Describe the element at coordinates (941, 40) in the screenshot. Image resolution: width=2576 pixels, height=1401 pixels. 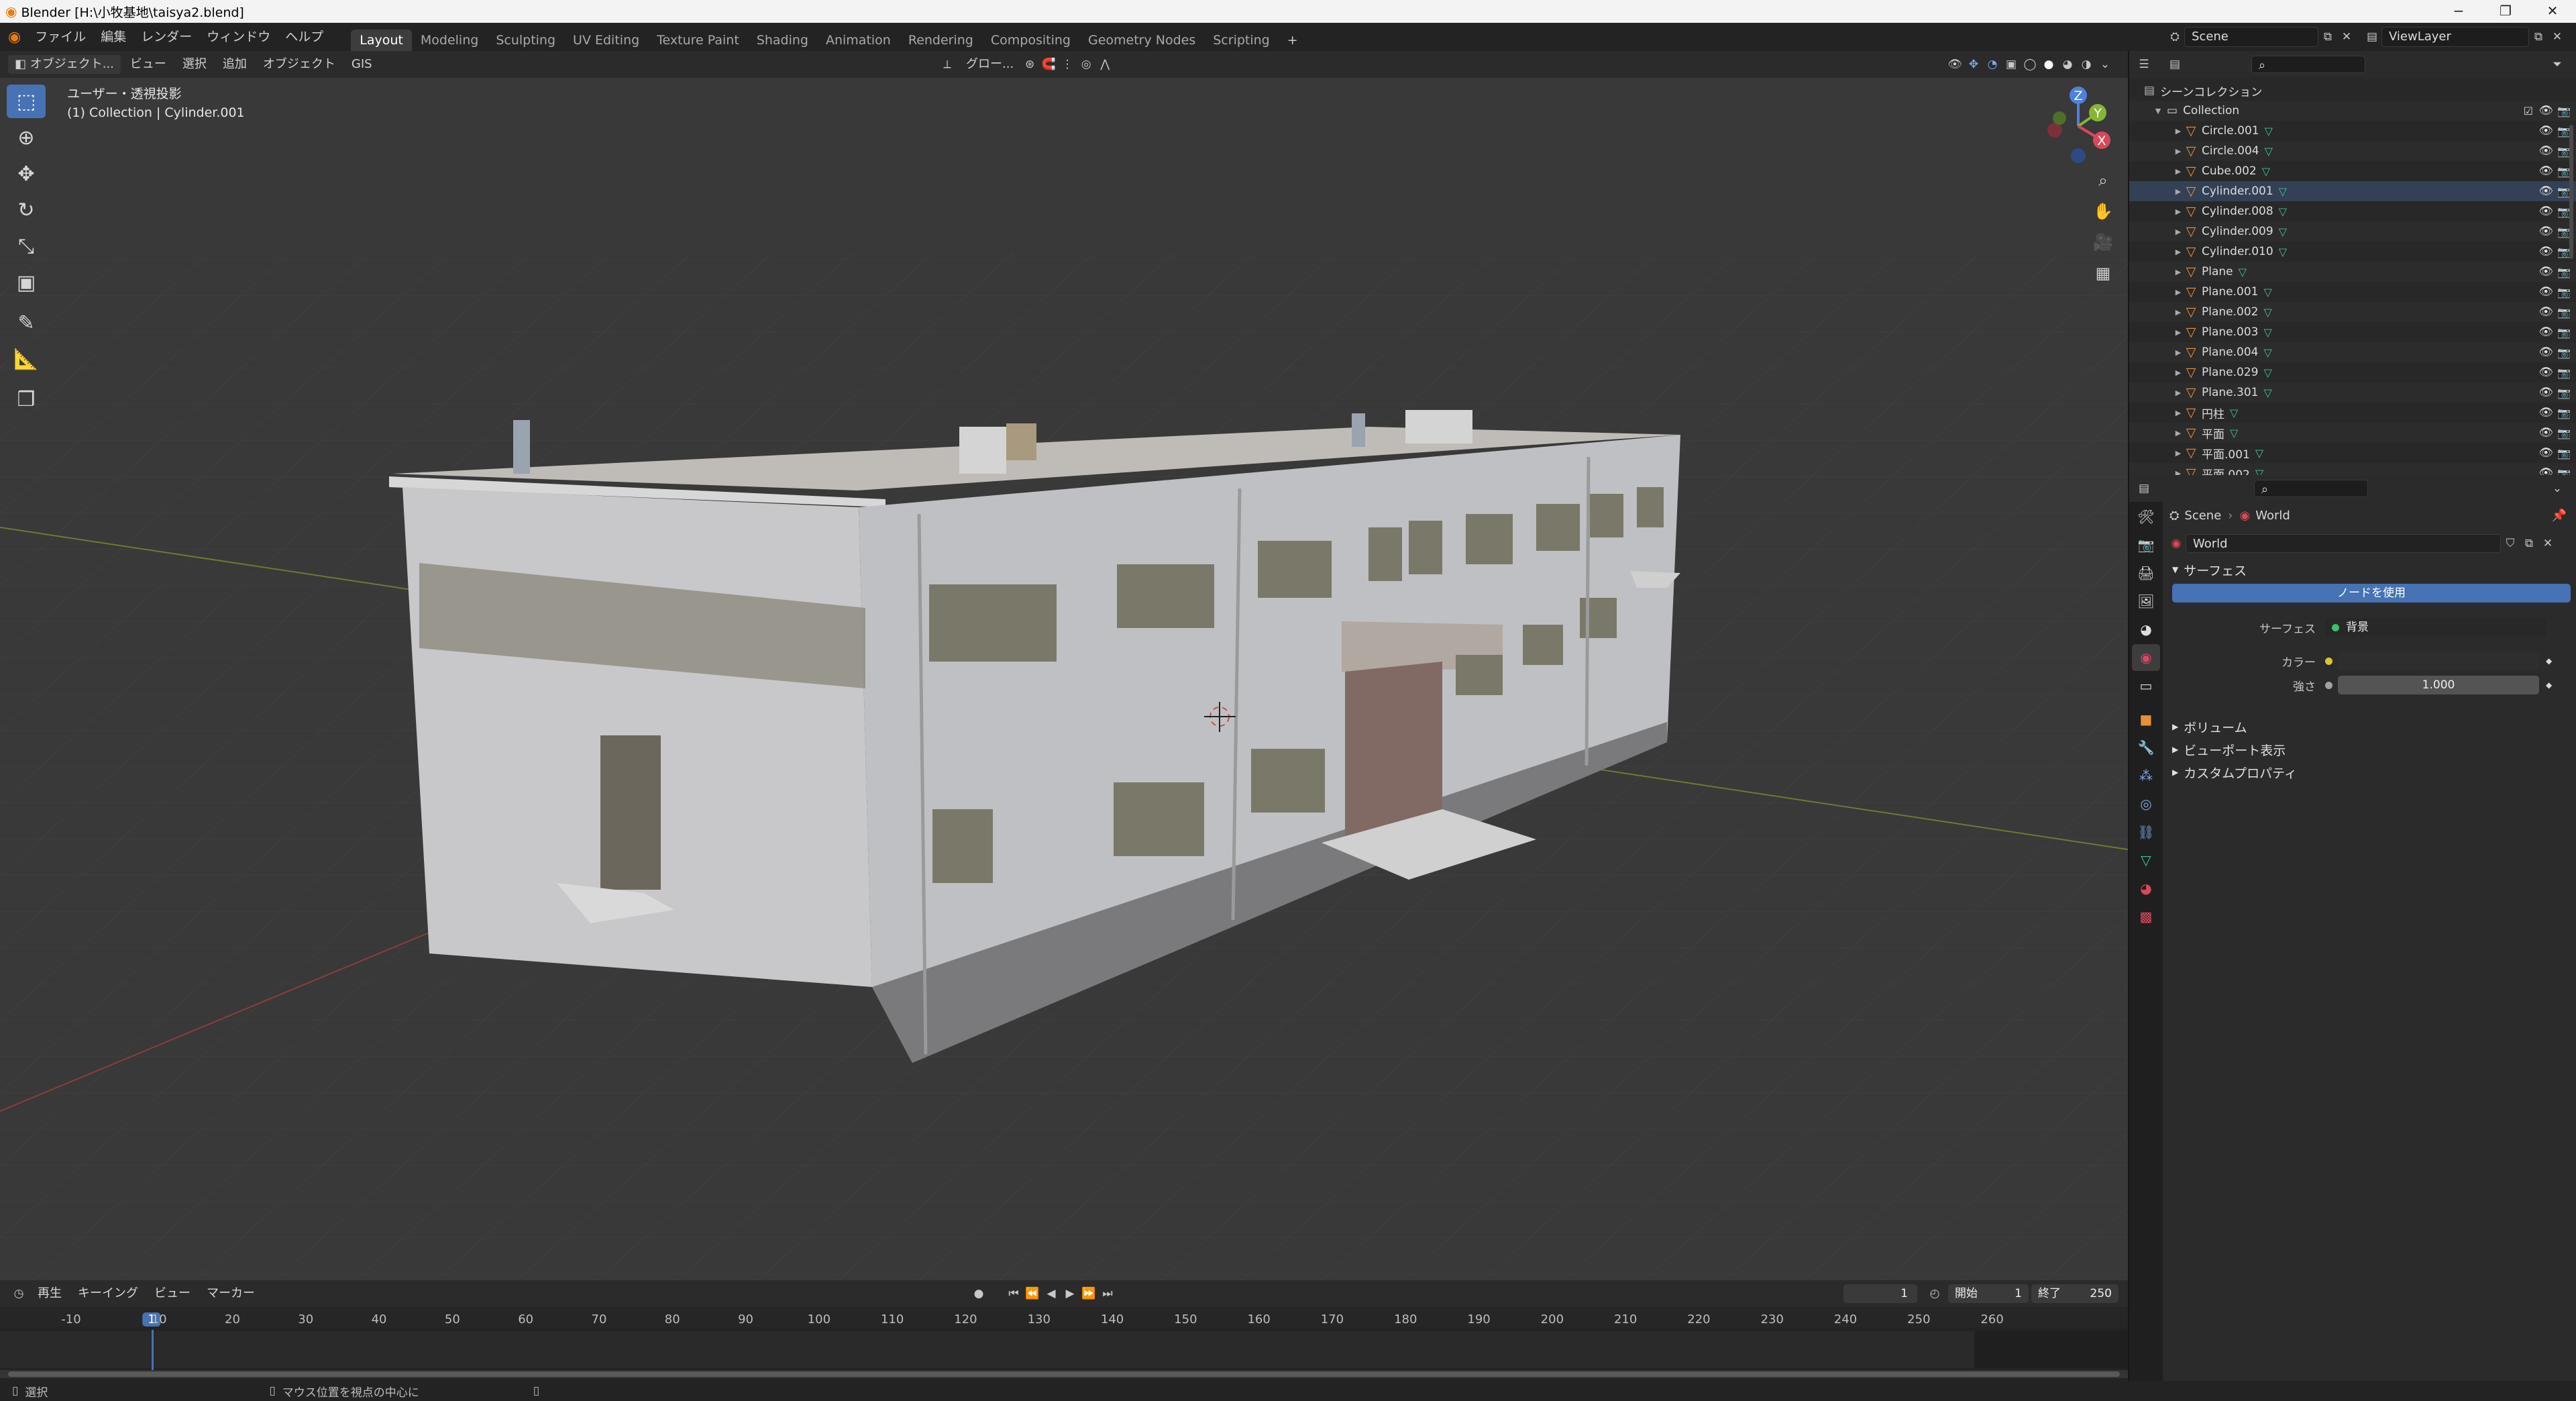
I see `tab-rendering: Rendering` at that location.